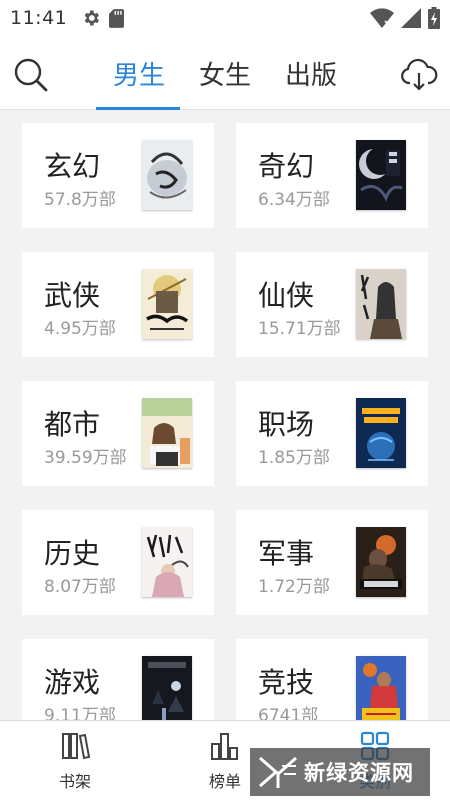  I want to click on signal-icon, so click(411, 18).